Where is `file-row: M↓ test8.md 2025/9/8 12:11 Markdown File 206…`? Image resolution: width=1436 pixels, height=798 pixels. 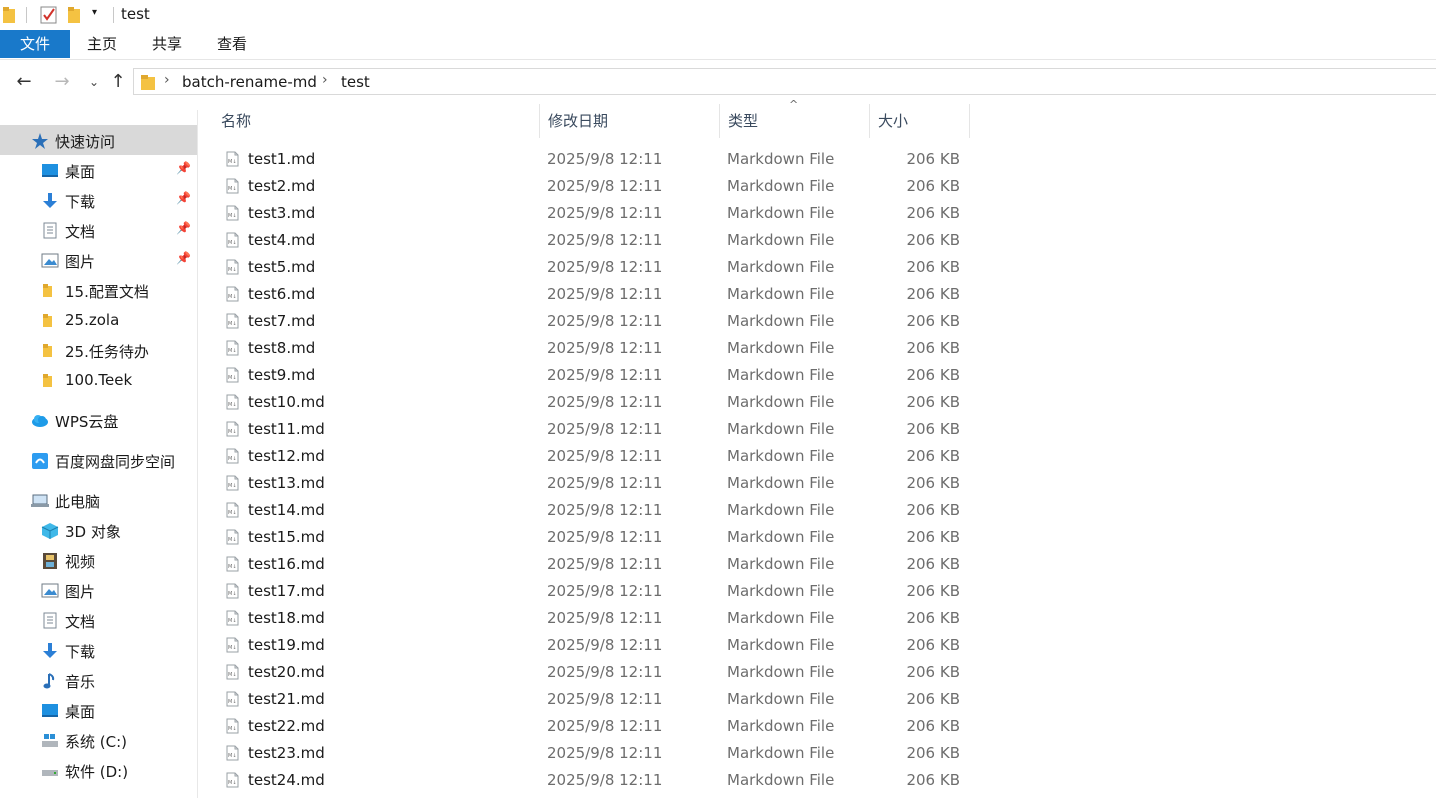 file-row: M↓ test8.md 2025/9/8 12:11 Markdown File 206… is located at coordinates (594, 348).